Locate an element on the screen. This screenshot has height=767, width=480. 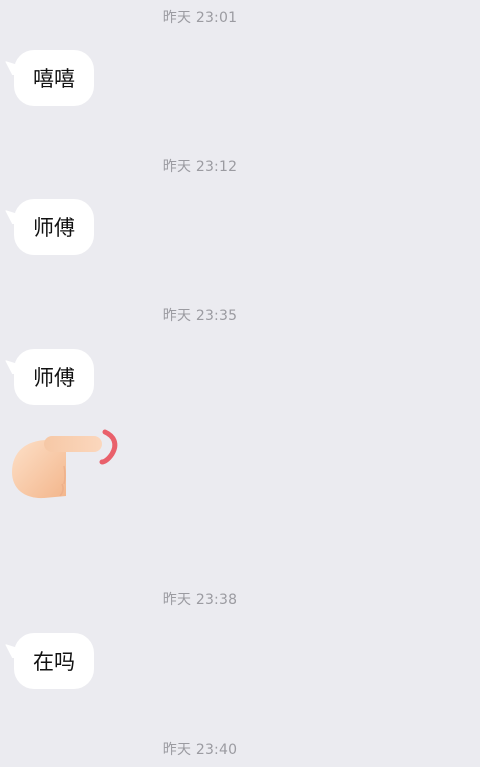
pointing-hand-icon-graphic is located at coordinates (65, 464).